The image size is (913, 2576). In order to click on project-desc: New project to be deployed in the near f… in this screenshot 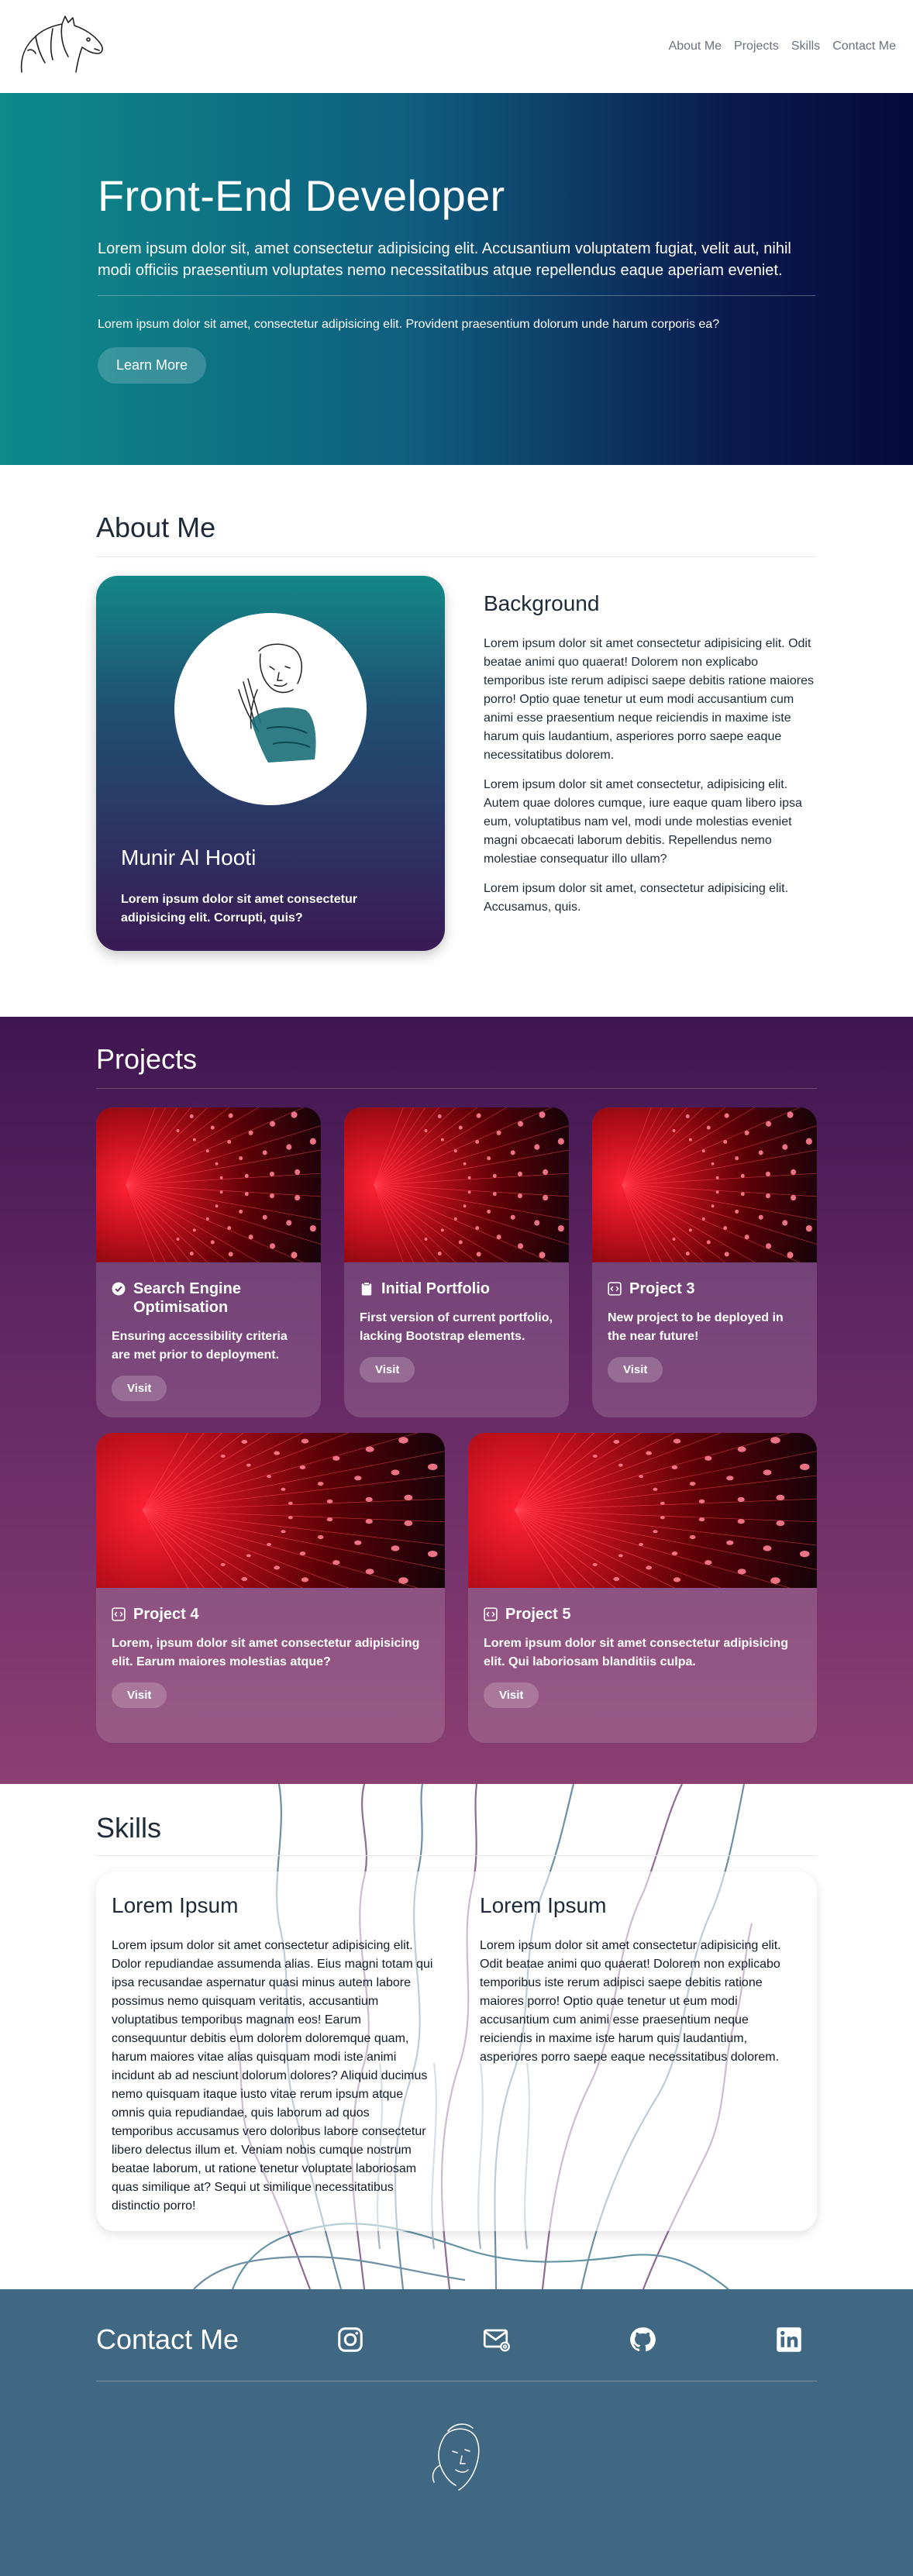, I will do `click(696, 1327)`.